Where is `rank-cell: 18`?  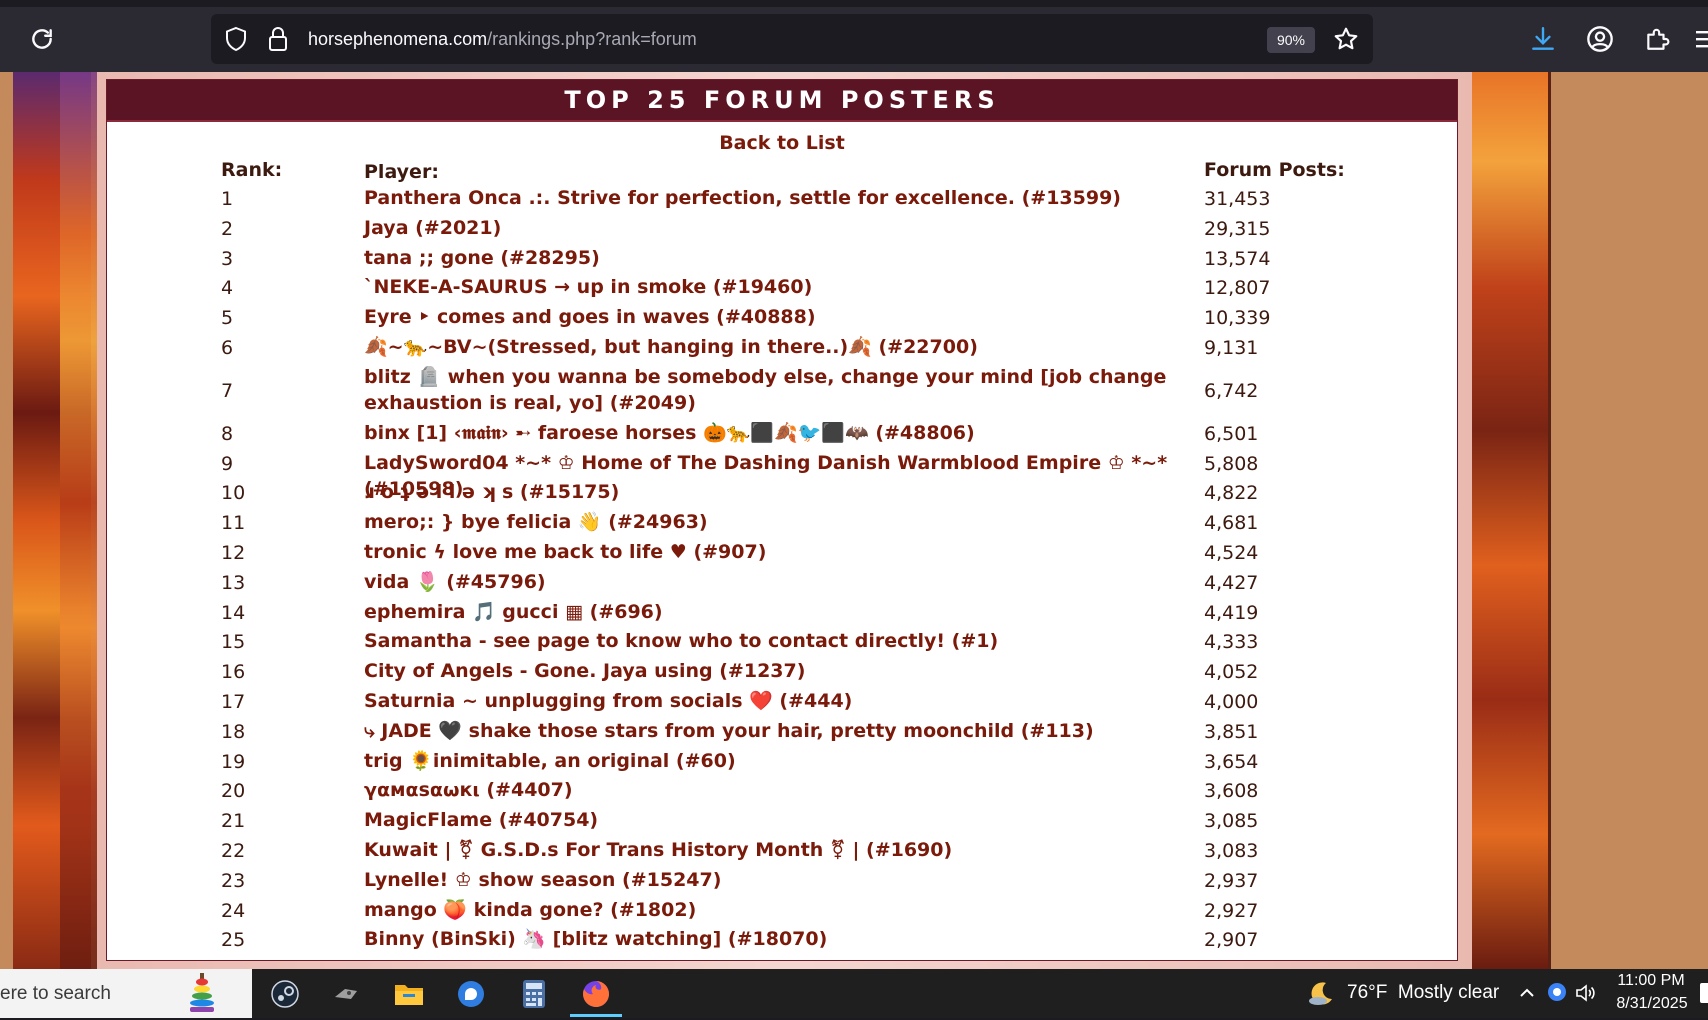
rank-cell: 18 is located at coordinates (233, 731).